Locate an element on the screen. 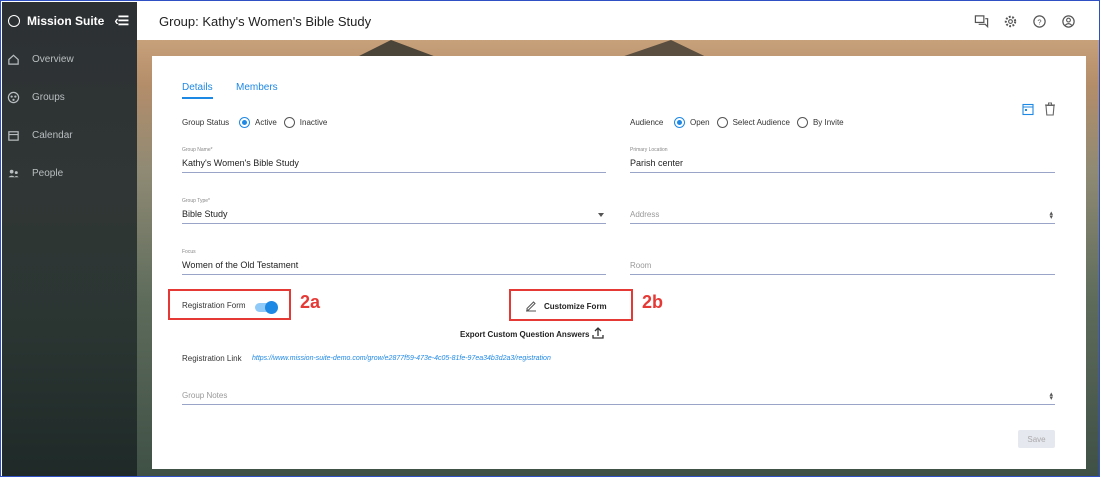 This screenshot has height=477, width=1100. sidebar-item-label: Calendar is located at coordinates (52, 135).